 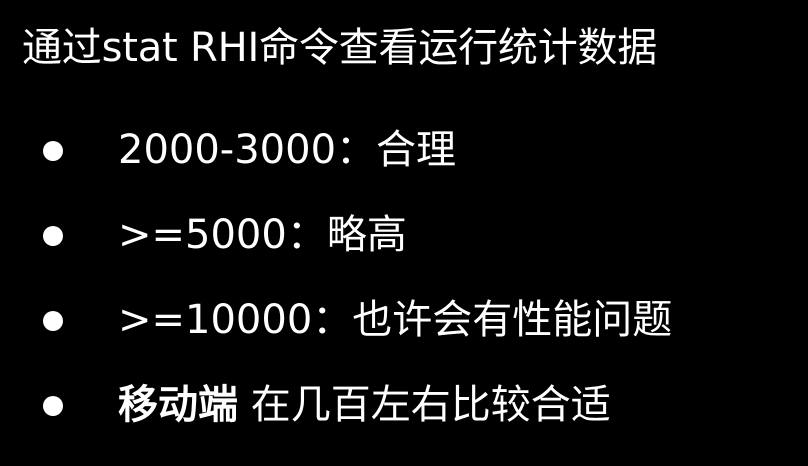 I want to click on bullet-item-3: >=10000：也许会有性能问题, so click(x=404, y=320).